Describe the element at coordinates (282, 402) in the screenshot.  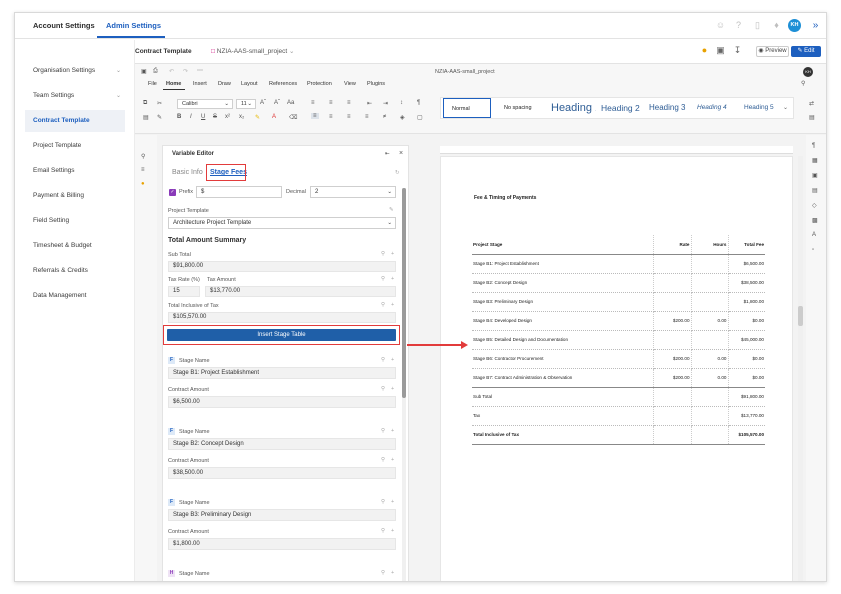
I see `contract-amount-value: $6,500.00` at that location.